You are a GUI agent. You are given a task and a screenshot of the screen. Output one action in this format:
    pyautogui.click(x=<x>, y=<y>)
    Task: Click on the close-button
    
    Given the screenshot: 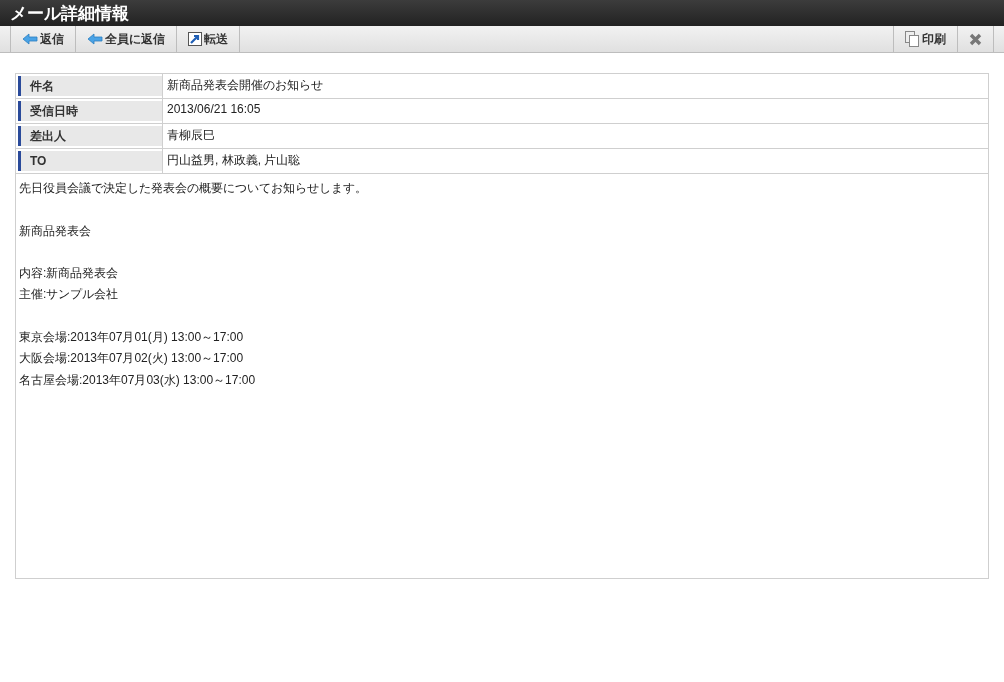 What is the action you would take?
    pyautogui.click(x=975, y=39)
    